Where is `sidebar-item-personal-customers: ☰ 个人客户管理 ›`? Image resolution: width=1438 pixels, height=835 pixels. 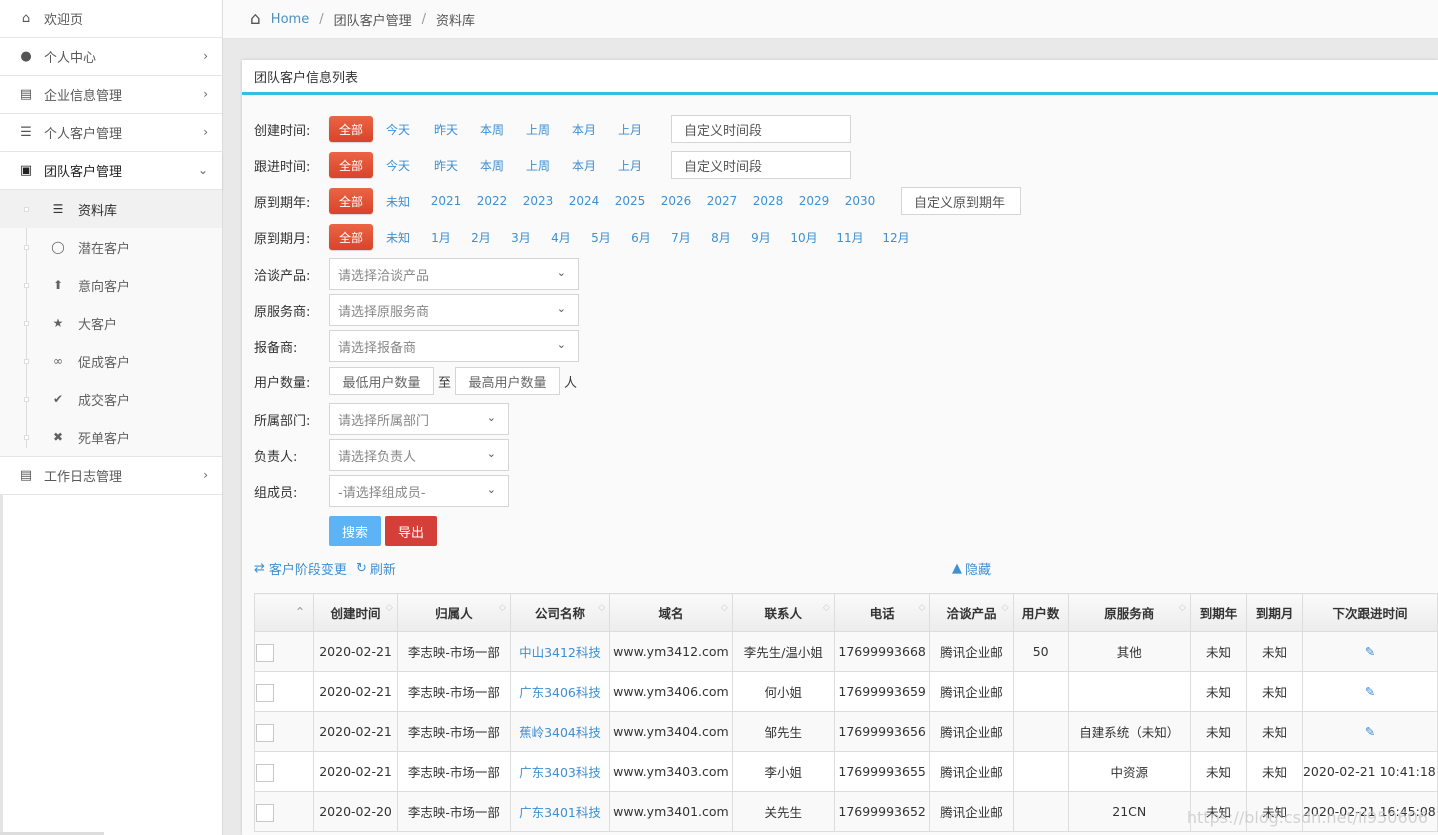 sidebar-item-personal-customers: ☰ 个人客户管理 › is located at coordinates (111, 133).